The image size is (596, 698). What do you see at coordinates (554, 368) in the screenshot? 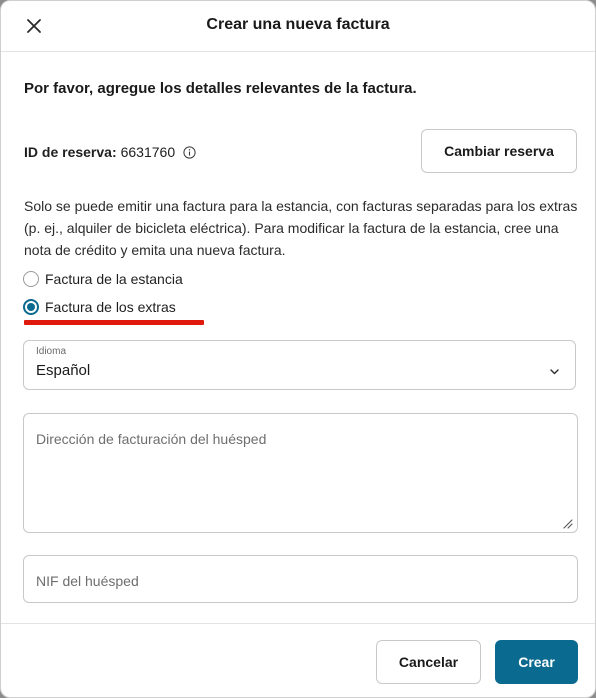
I see `chevron-down-icon` at bounding box center [554, 368].